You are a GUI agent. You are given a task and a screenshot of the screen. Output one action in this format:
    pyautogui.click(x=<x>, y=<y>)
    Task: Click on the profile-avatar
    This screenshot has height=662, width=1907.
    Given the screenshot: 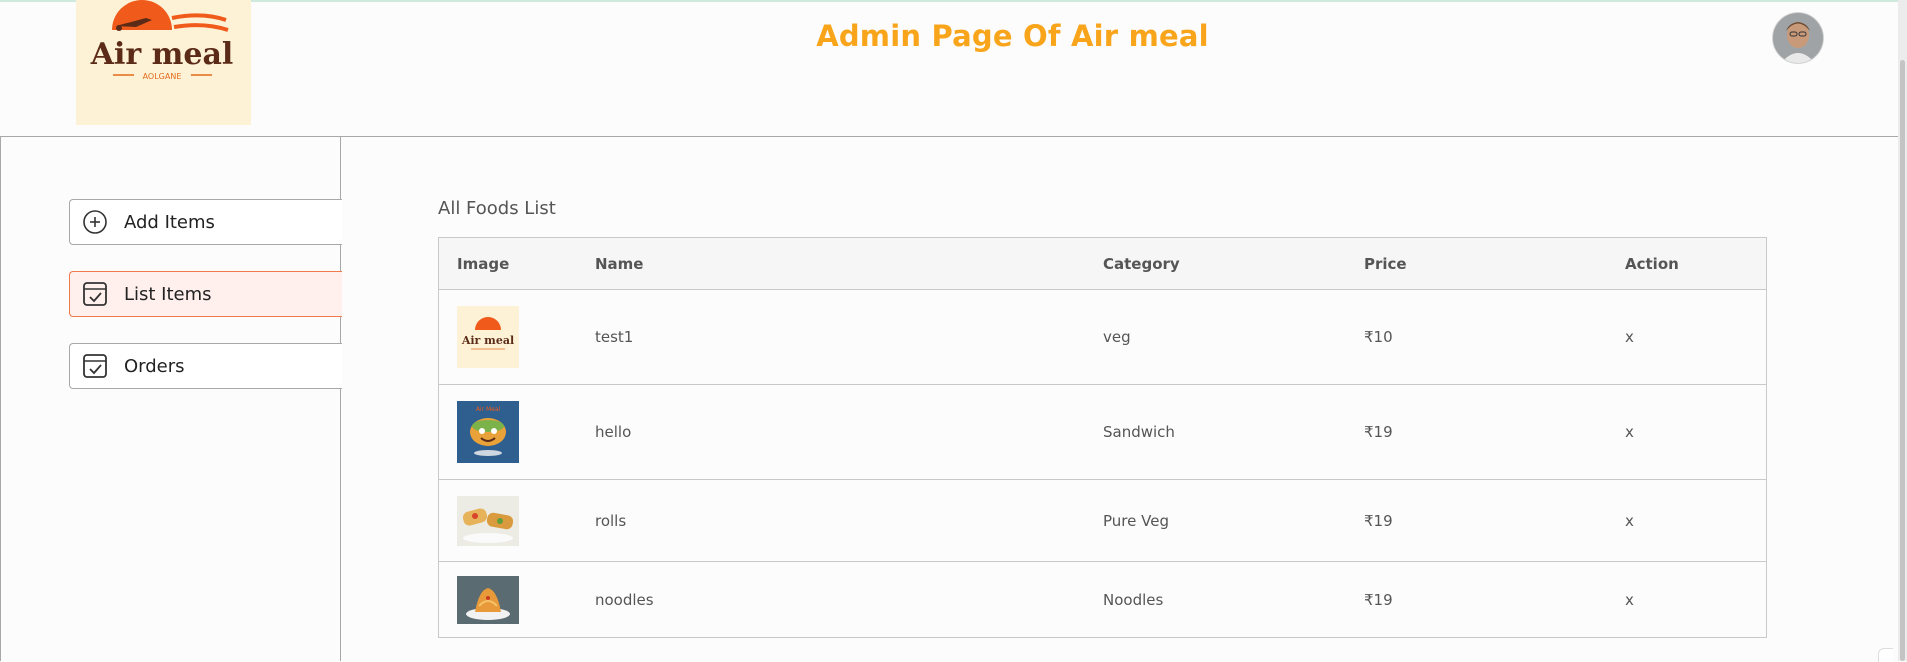 What is the action you would take?
    pyautogui.click(x=1798, y=38)
    